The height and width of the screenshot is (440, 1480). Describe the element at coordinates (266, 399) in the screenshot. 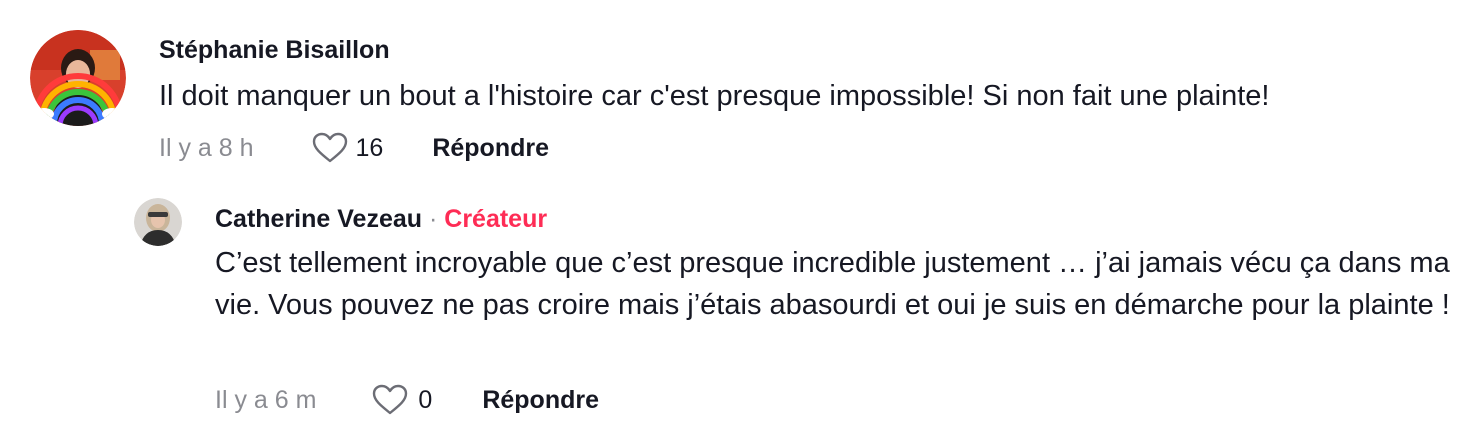

I see `comment-time: Il y a 6 m` at that location.